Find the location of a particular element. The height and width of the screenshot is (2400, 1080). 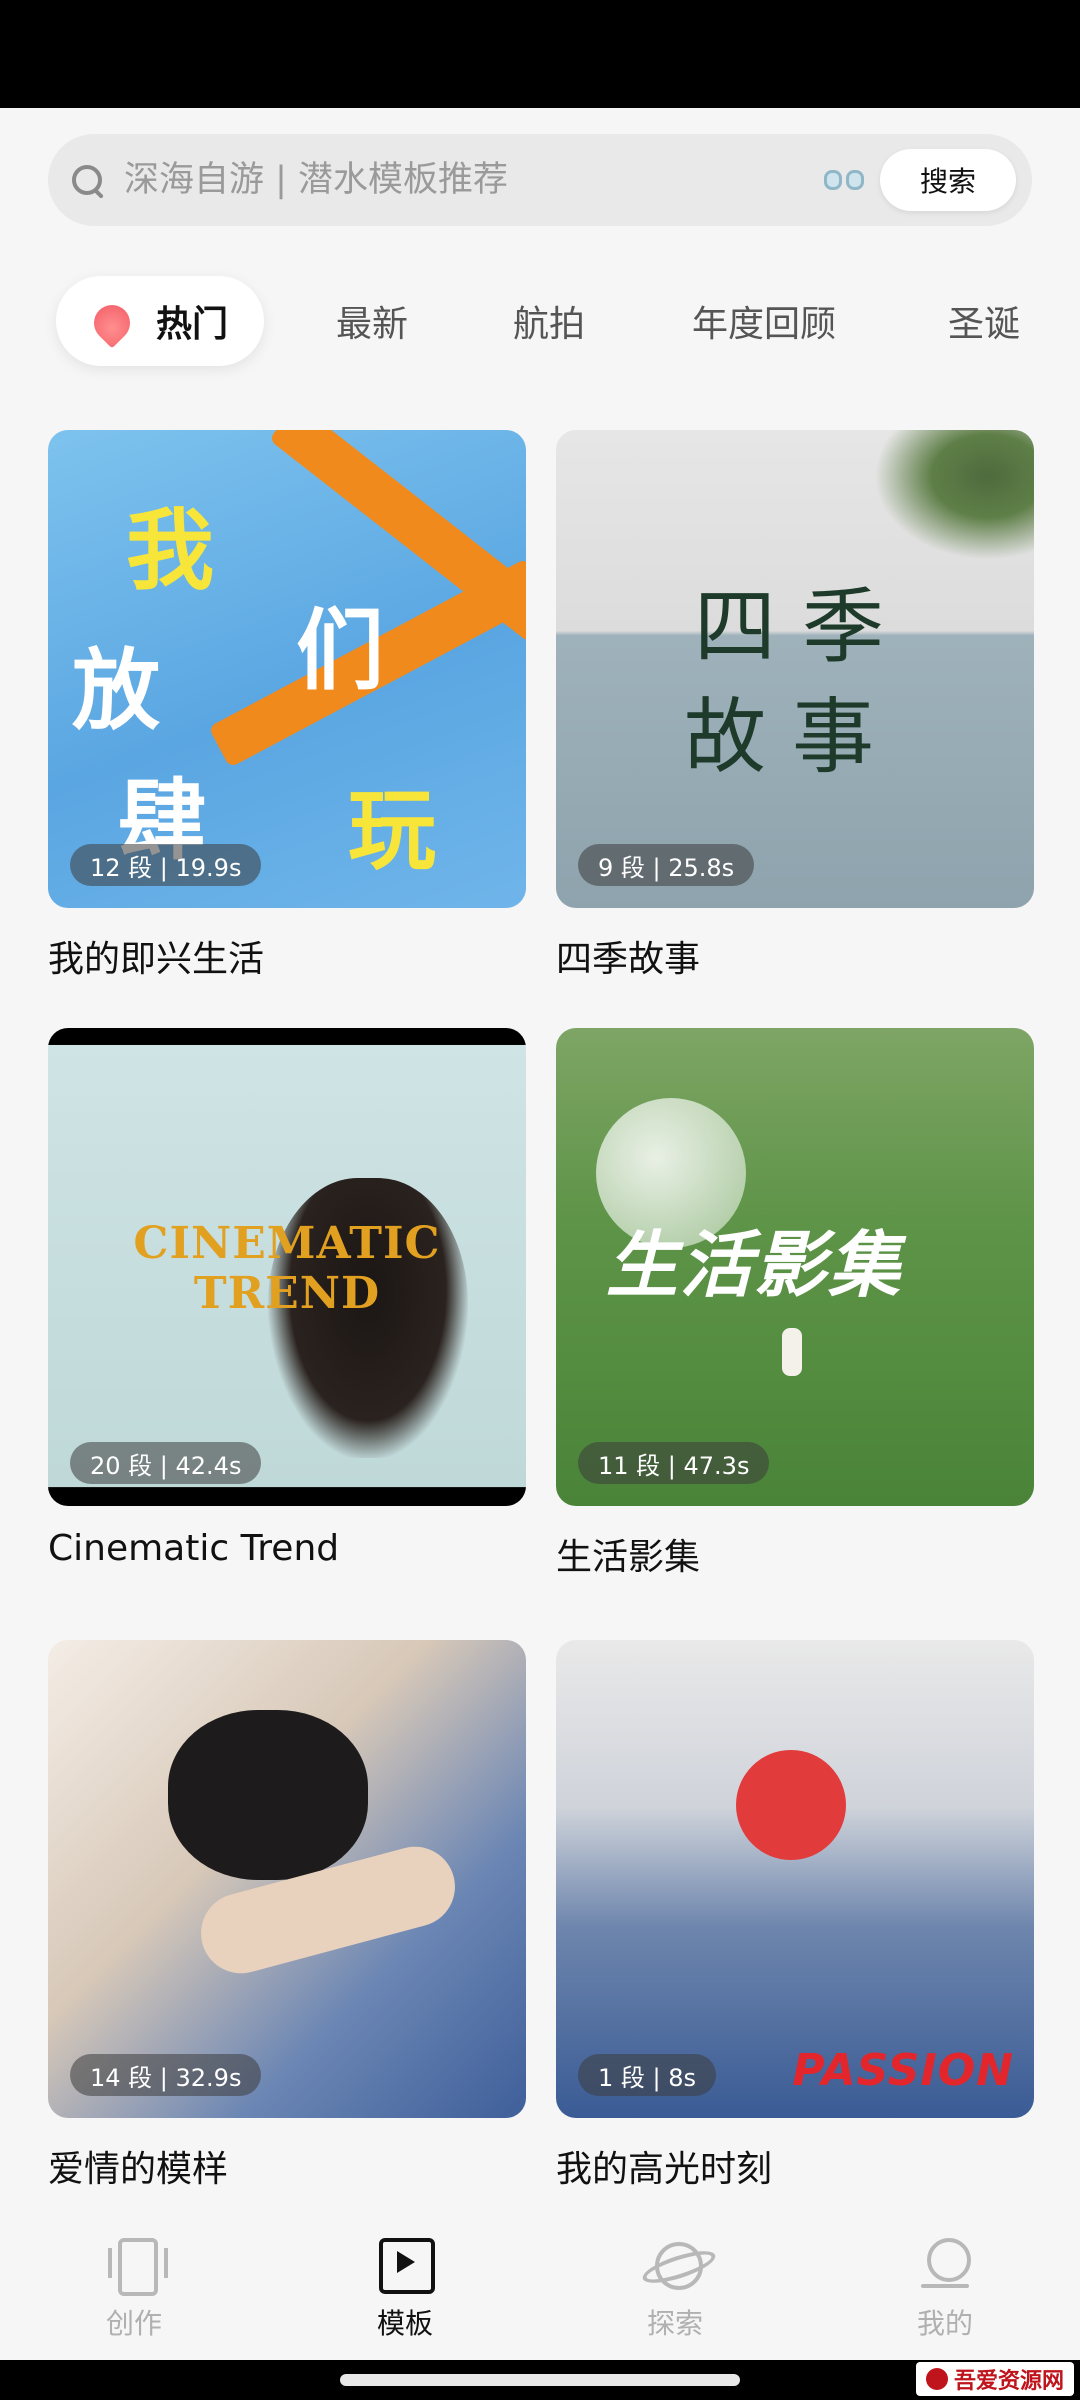

nav-item-profile: 我的 is located at coordinates (945, 2288).